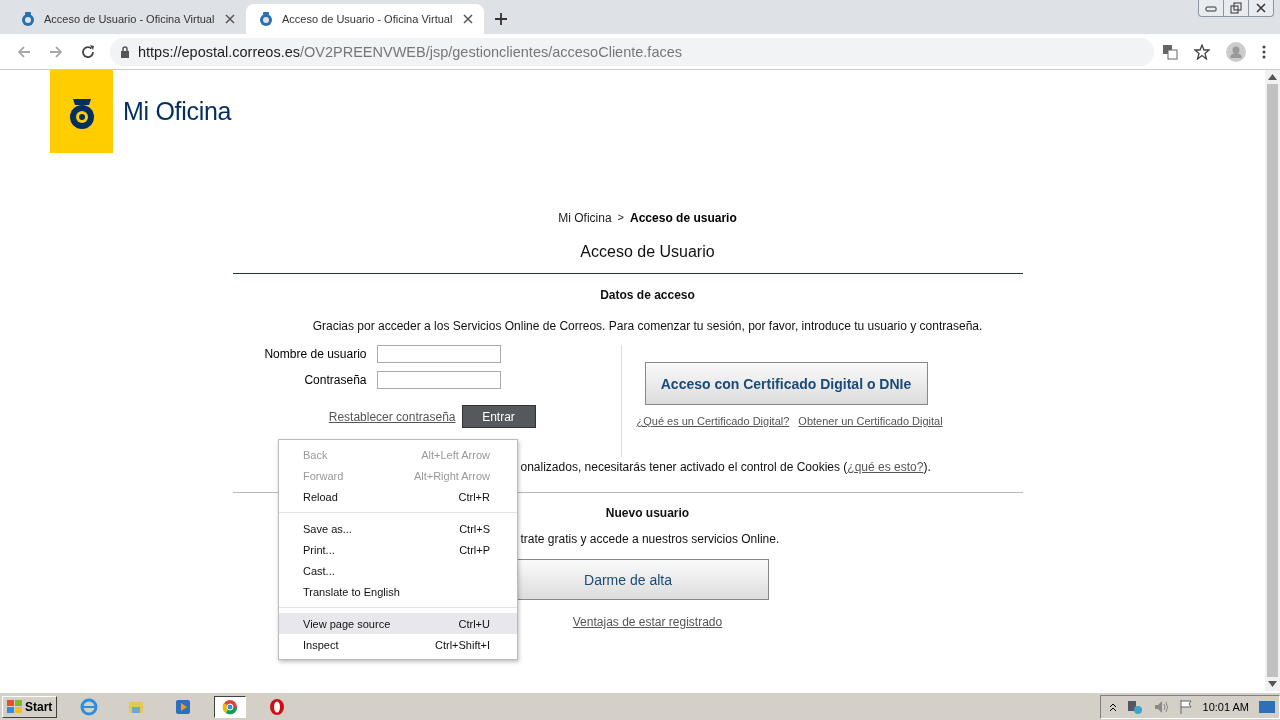  I want to click on scrollbar, so click(1272, 380).